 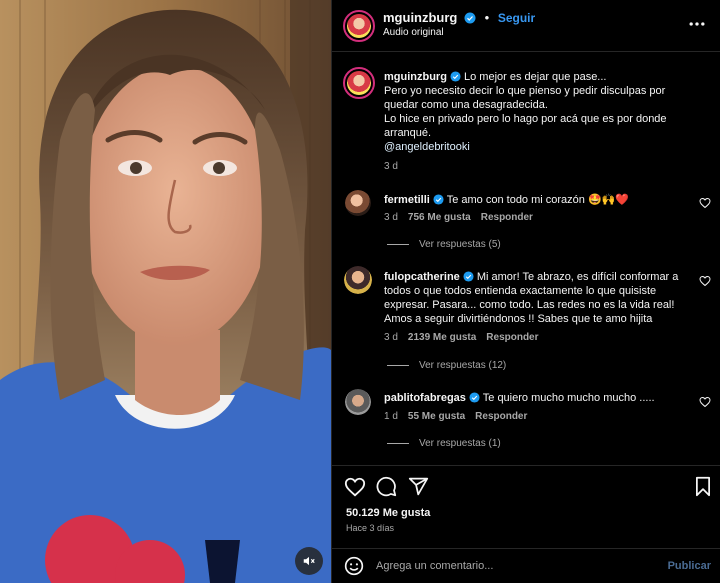 I want to click on comment-text: Te amo con todo mi corazón 🤩🙌❤️, so click(x=538, y=200).